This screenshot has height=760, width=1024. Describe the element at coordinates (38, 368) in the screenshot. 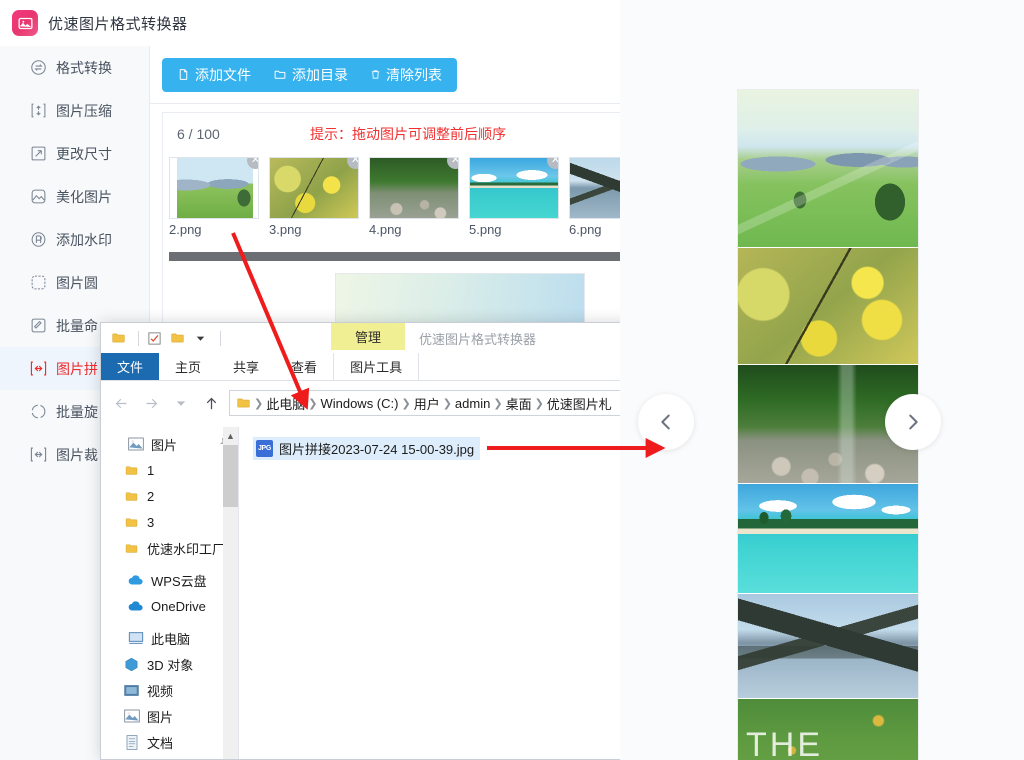

I see `stitch-icon` at that location.